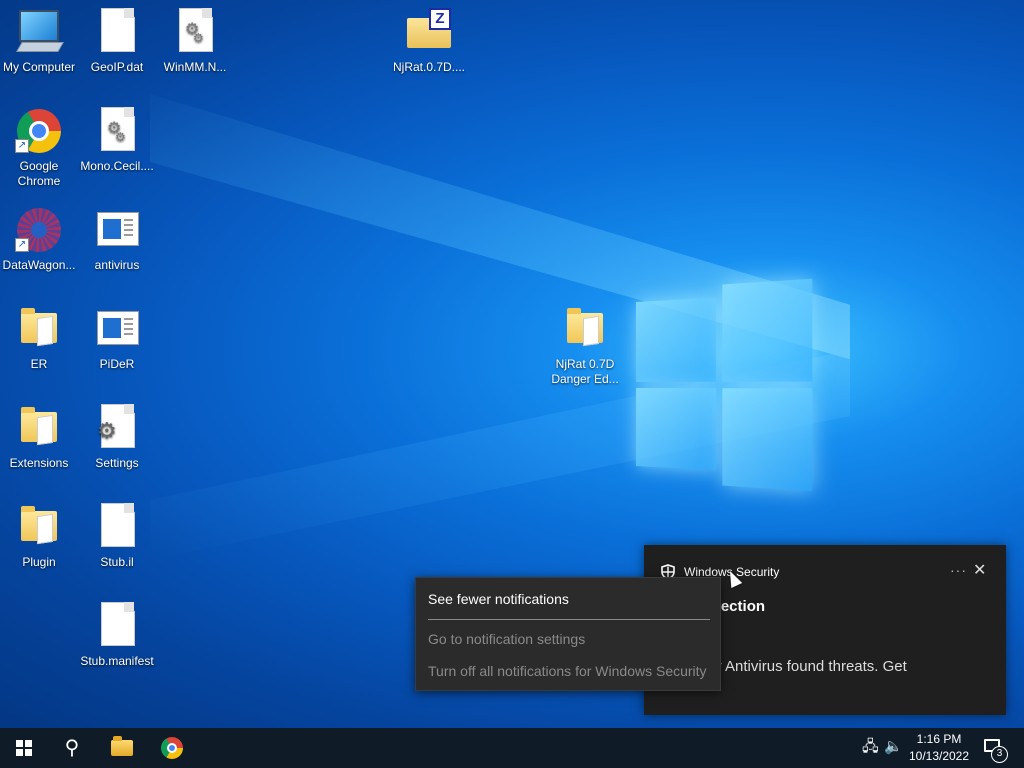 This screenshot has height=768, width=1024. Describe the element at coordinates (569, 619) in the screenshot. I see `menu-separator` at that location.